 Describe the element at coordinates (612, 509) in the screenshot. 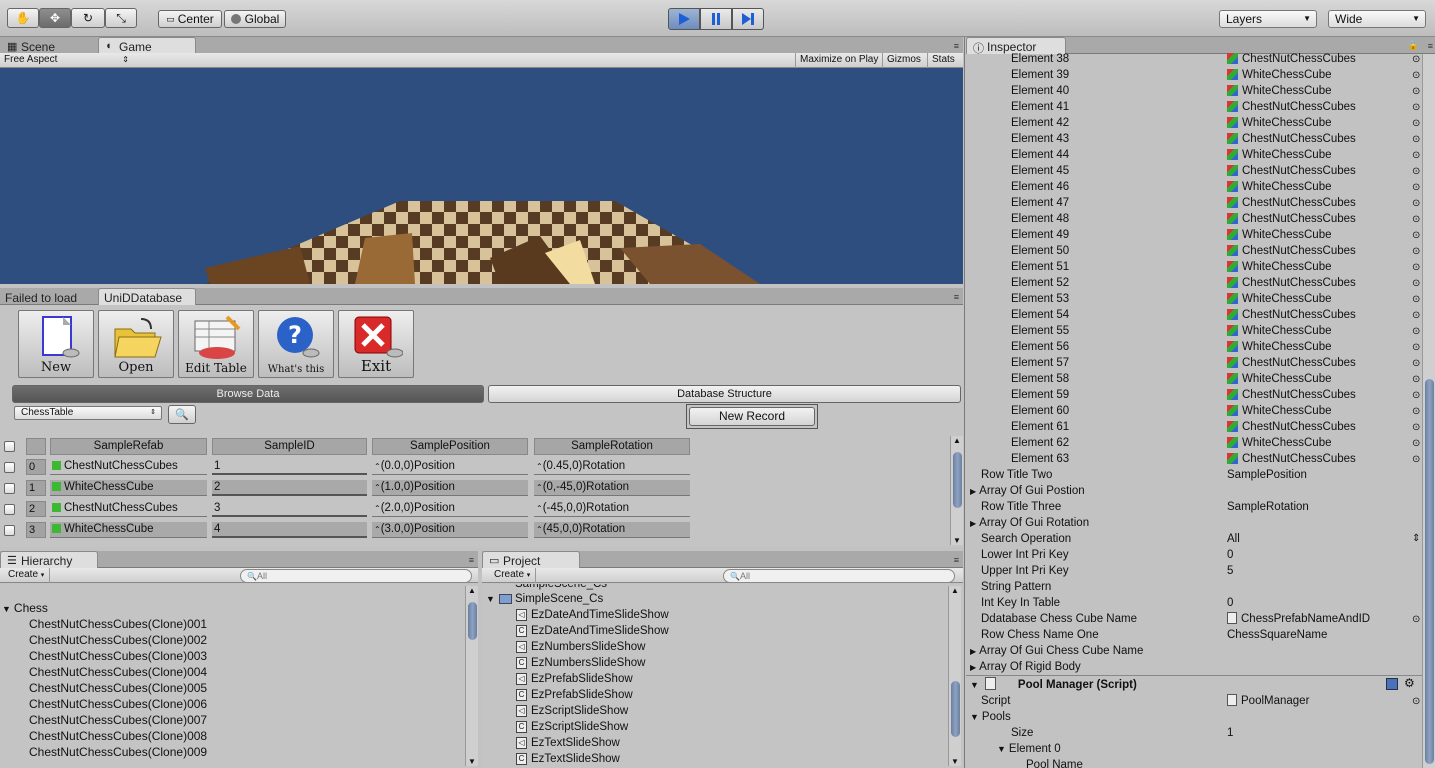

I see `rotation-cell: ⌃(-45,0,0)Rotation` at that location.